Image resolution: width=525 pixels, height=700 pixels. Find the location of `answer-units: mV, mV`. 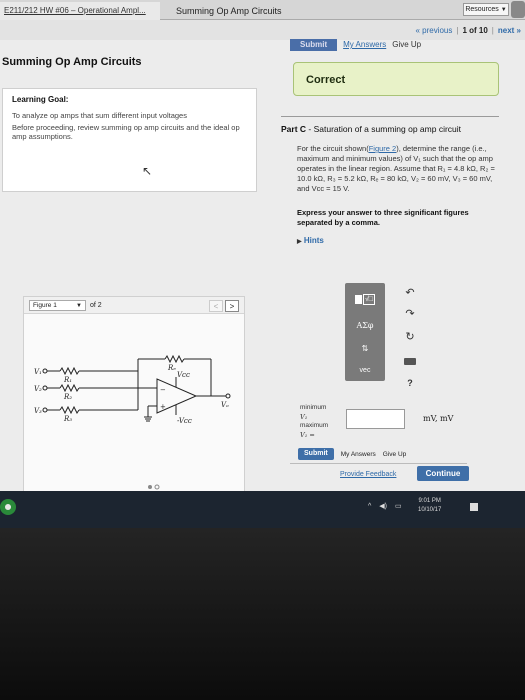

answer-units: mV, mV is located at coordinates (438, 418).